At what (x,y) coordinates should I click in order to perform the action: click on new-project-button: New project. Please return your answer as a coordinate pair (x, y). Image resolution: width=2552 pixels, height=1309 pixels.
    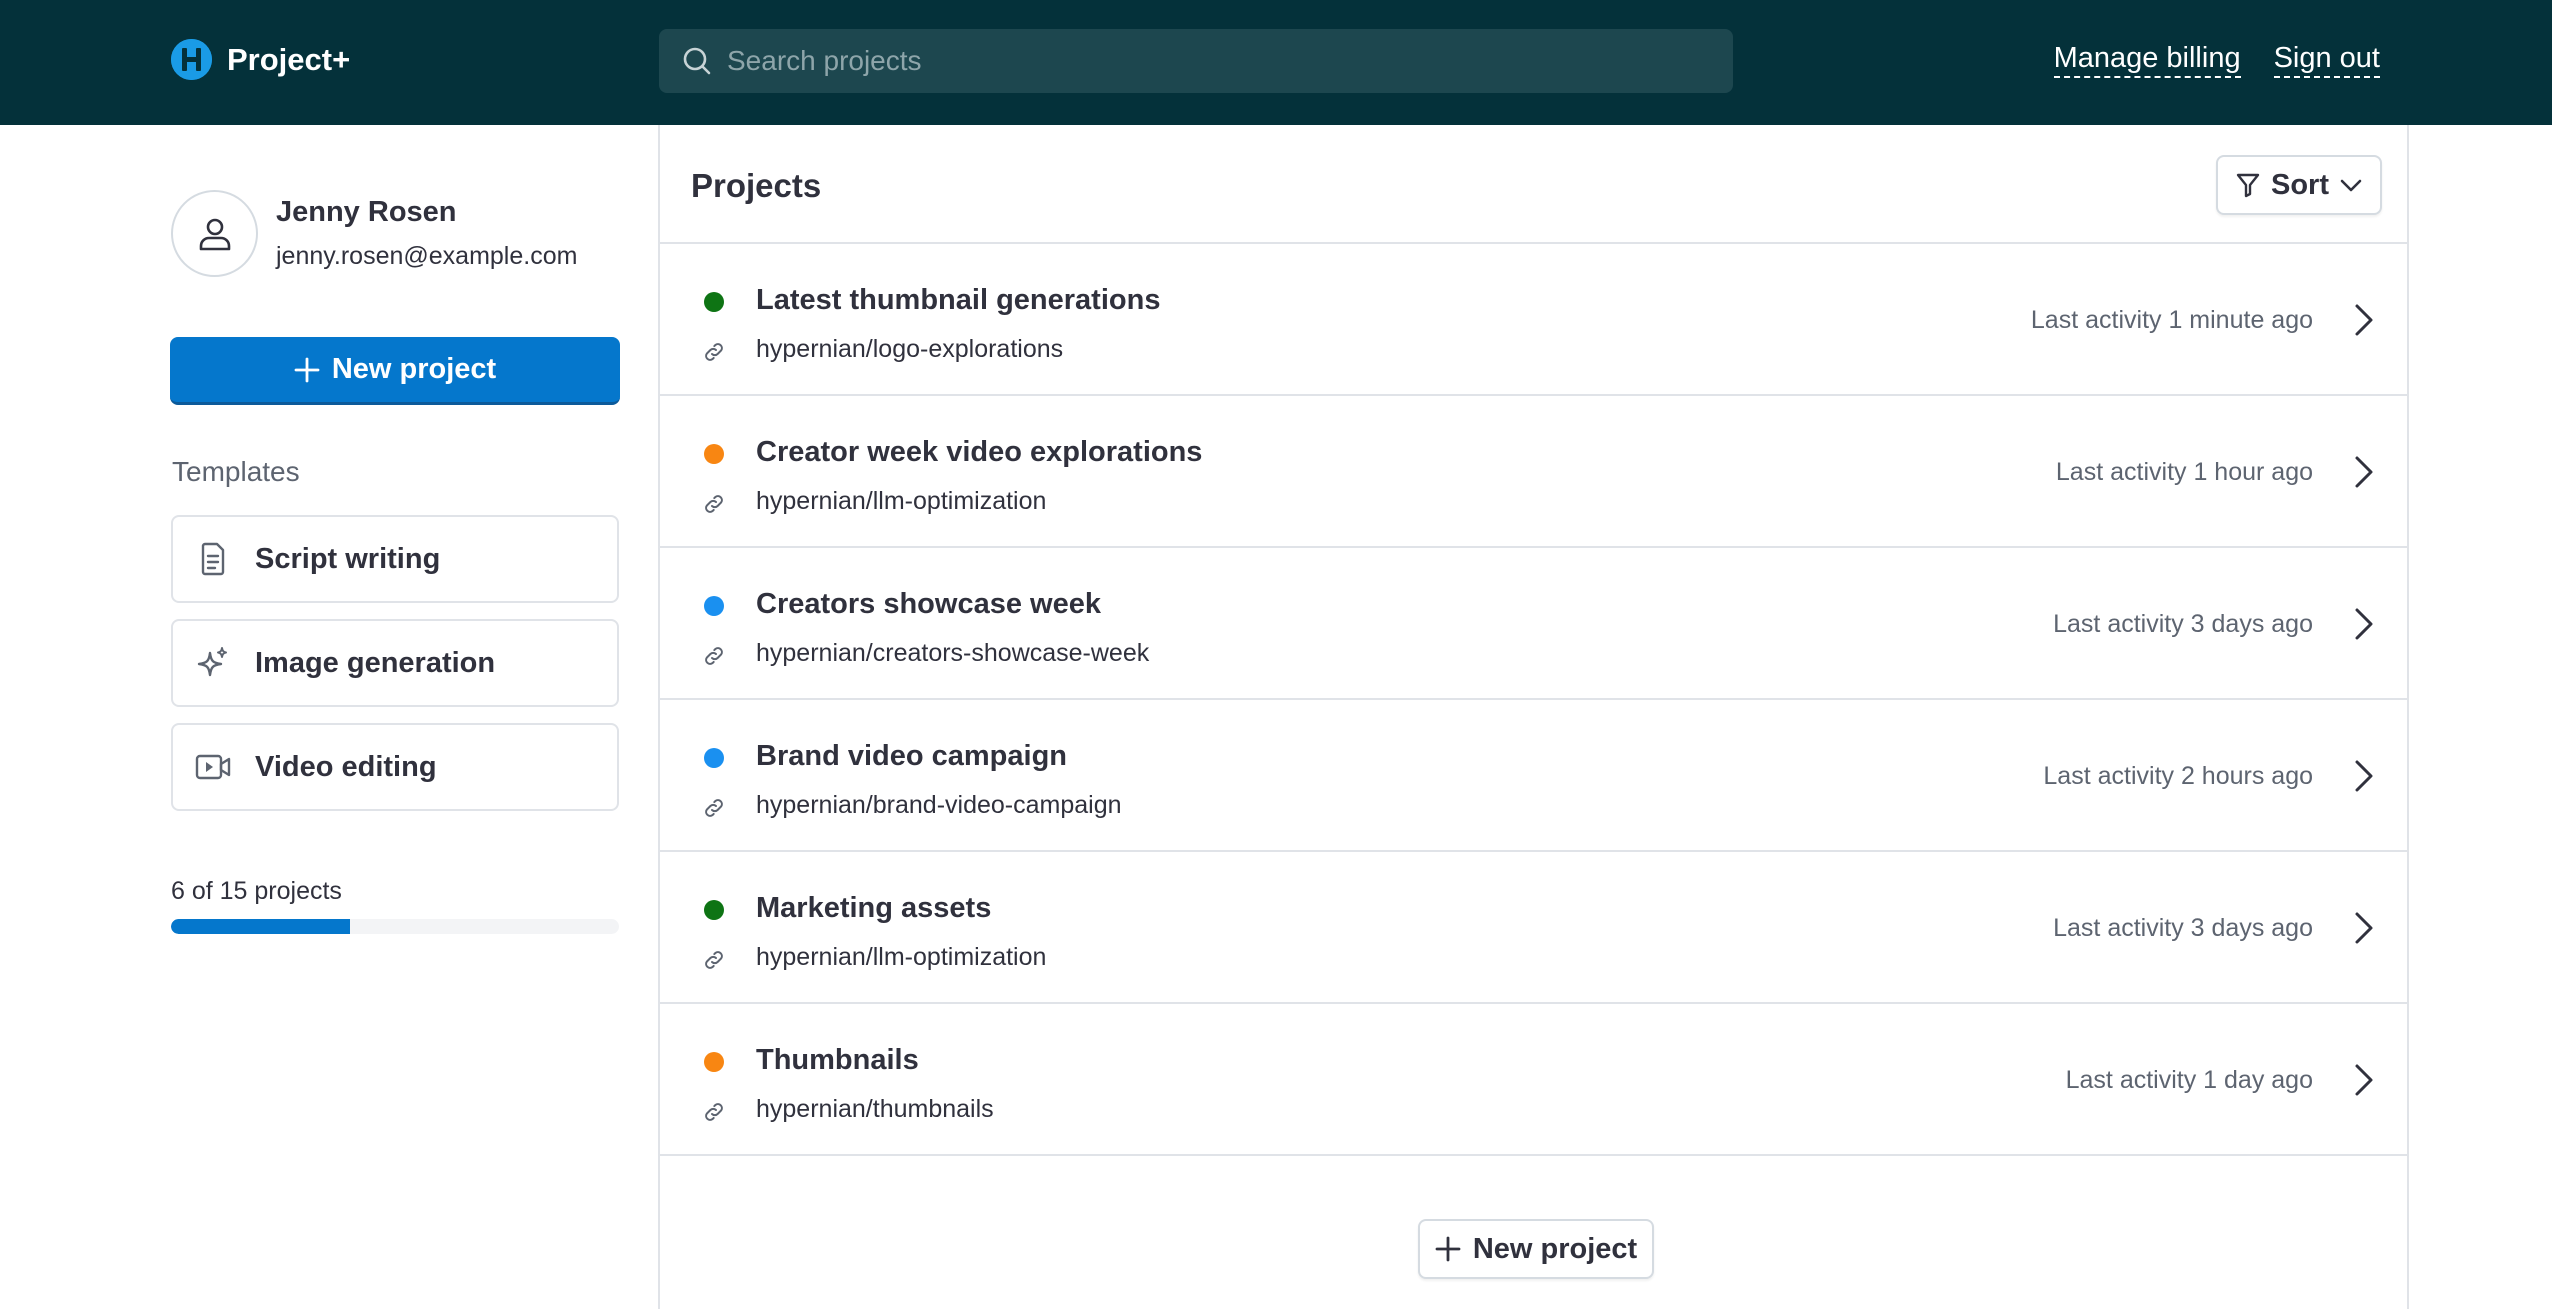
    Looking at the image, I should click on (395, 371).